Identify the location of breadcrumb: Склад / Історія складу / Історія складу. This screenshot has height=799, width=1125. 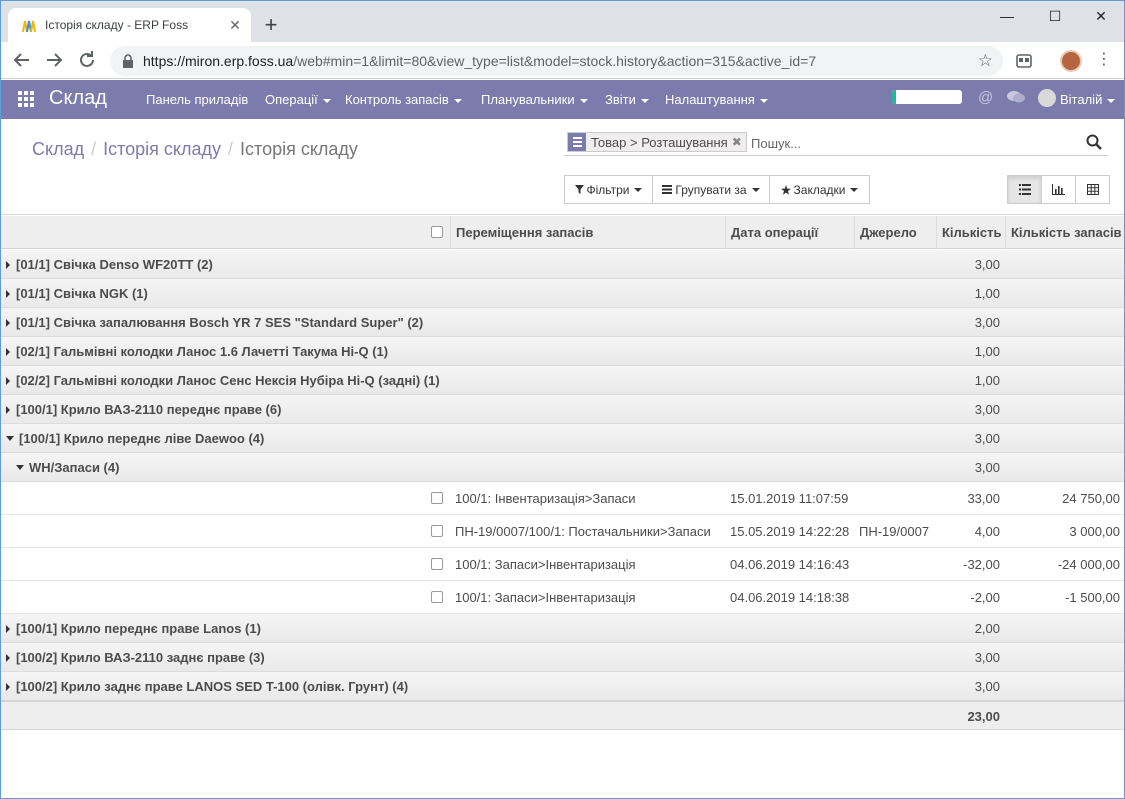
(195, 149).